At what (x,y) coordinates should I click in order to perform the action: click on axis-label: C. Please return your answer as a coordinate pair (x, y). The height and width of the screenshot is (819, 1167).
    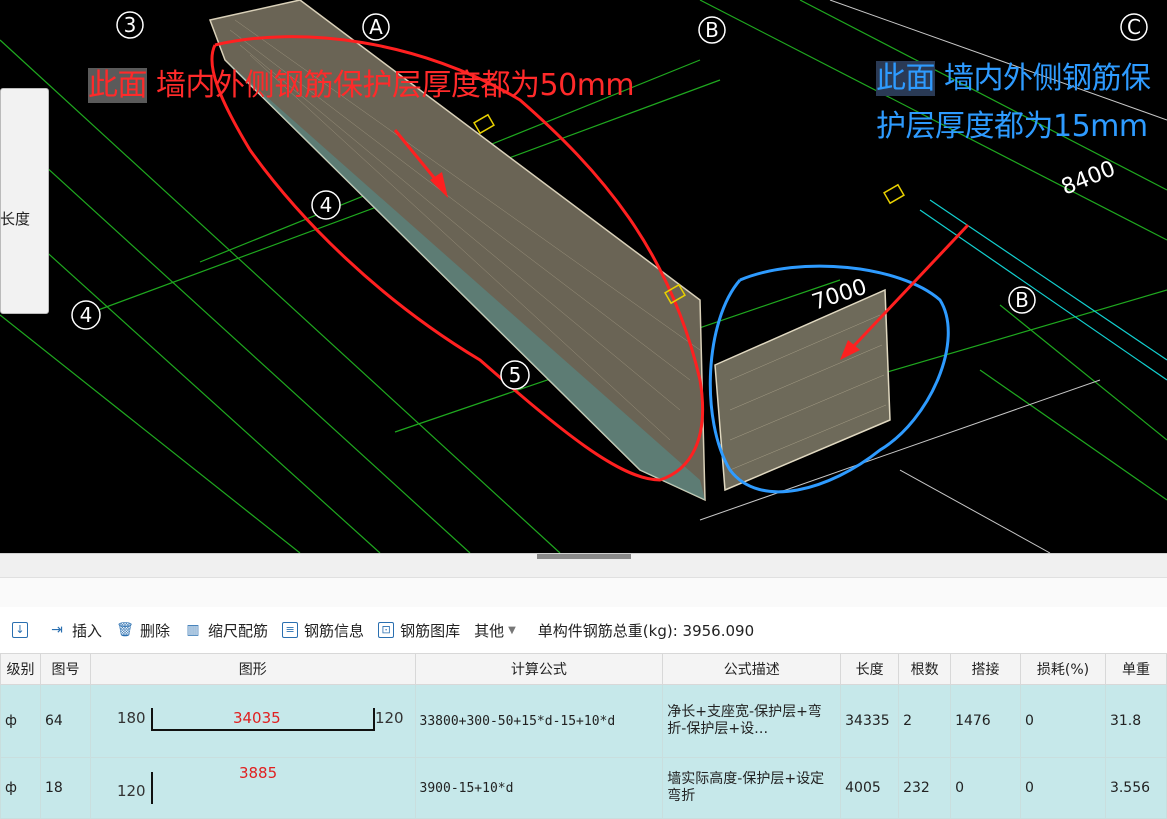
    Looking at the image, I should click on (1134, 27).